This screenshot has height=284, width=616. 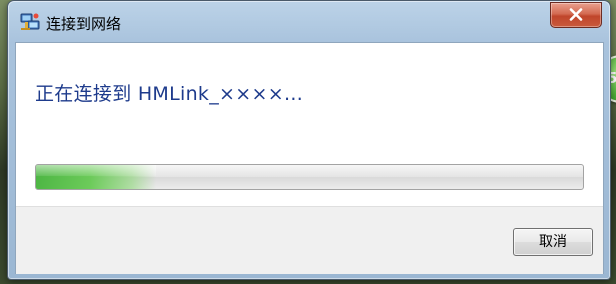 I want to click on close-icon, so click(x=576, y=14).